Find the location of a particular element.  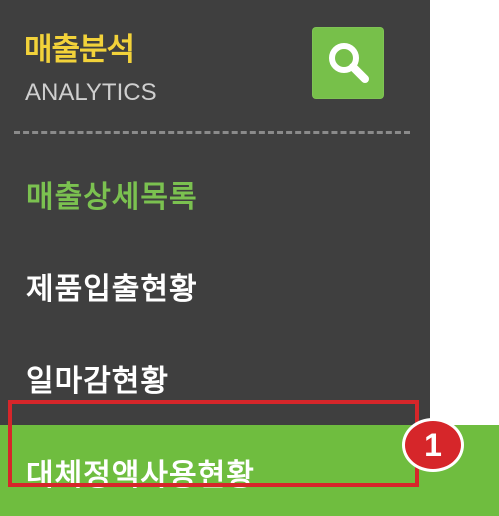

menu-item-sales-detail: 매출상세목록 is located at coordinates (112, 194).